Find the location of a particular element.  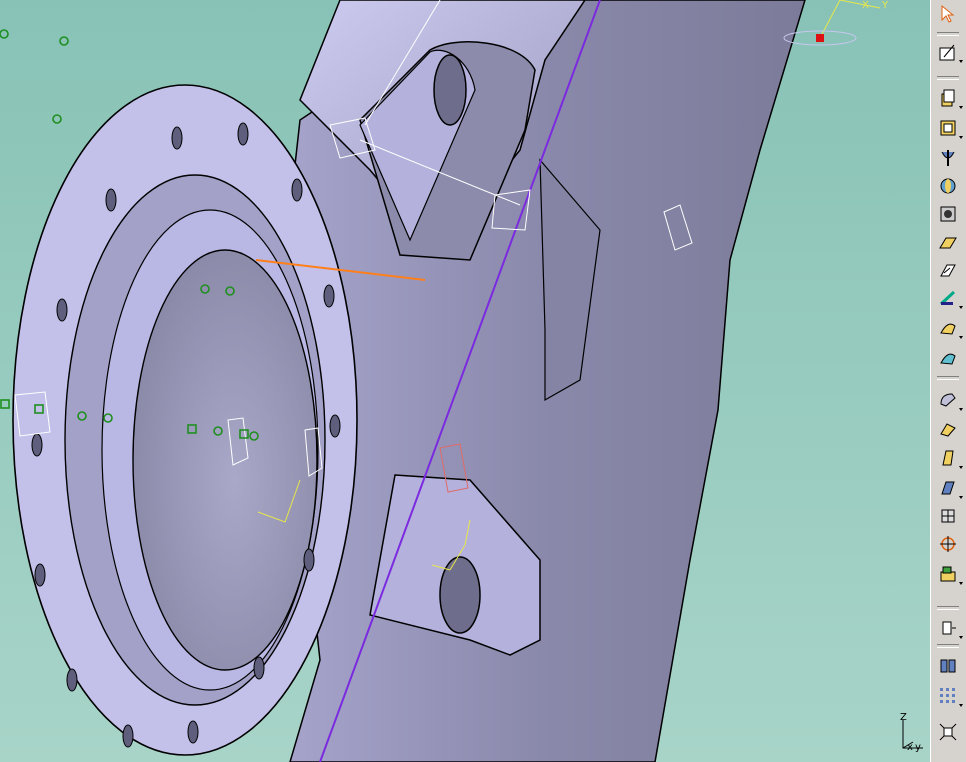

compass-handle is located at coordinates (820, 38).